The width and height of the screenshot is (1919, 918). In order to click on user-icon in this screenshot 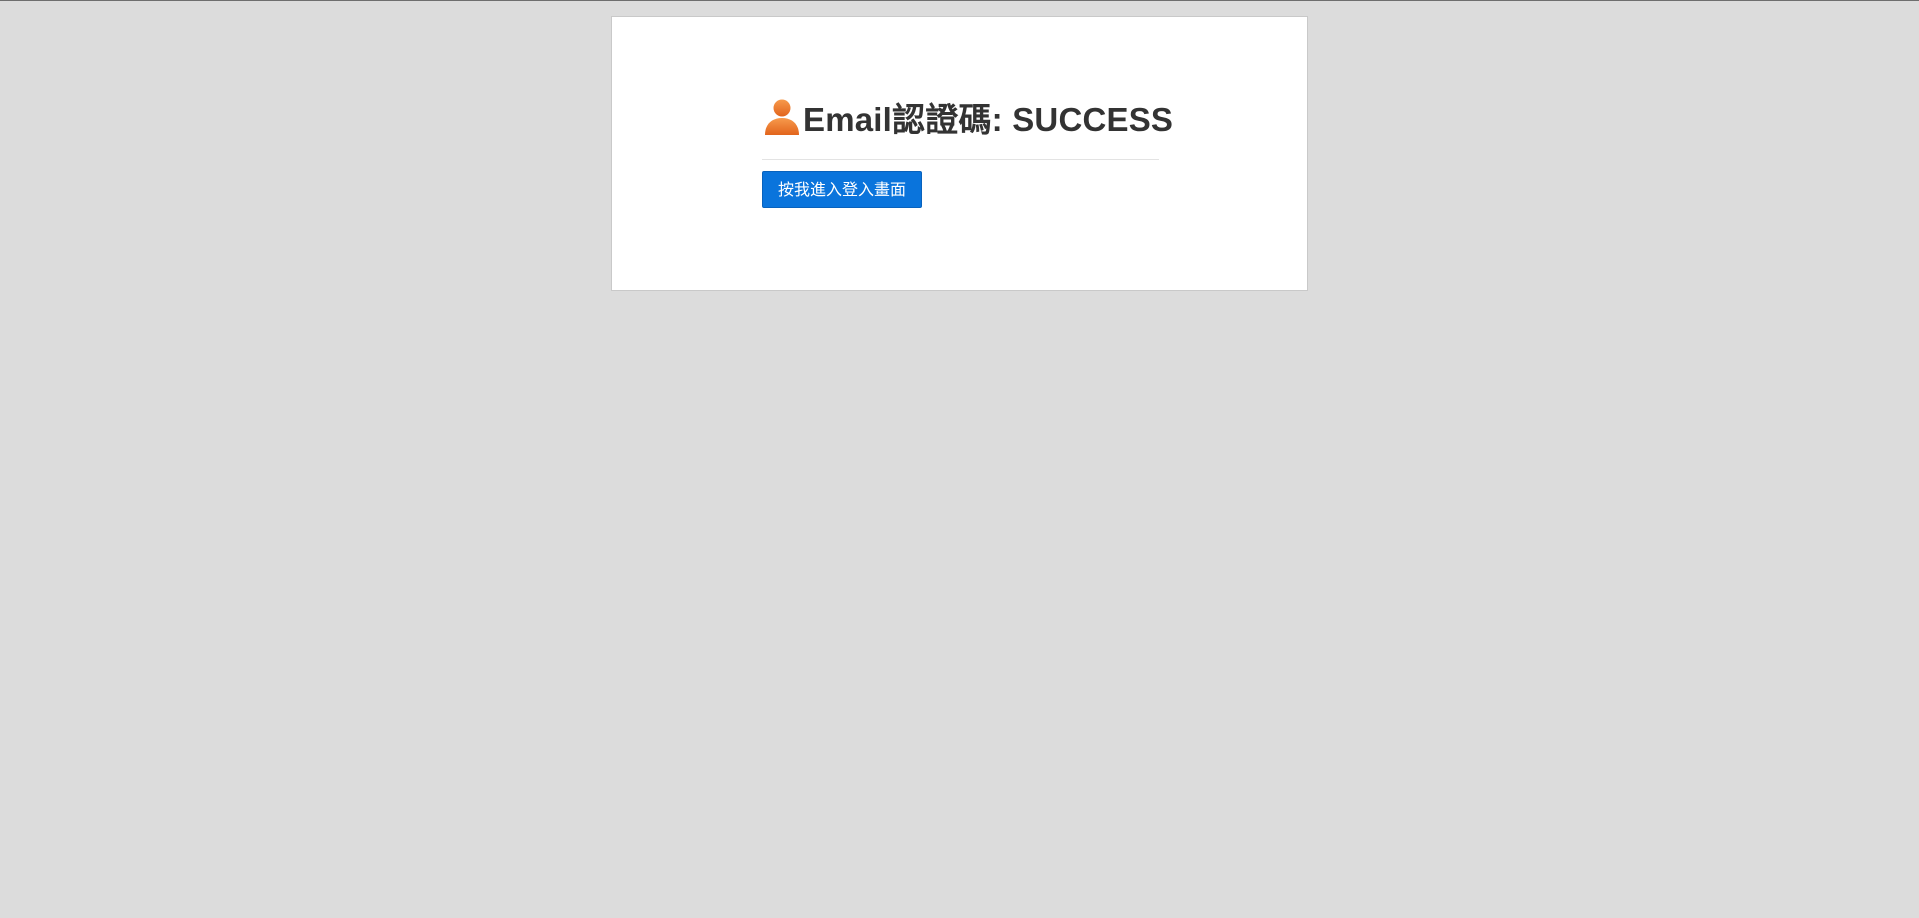, I will do `click(782, 117)`.